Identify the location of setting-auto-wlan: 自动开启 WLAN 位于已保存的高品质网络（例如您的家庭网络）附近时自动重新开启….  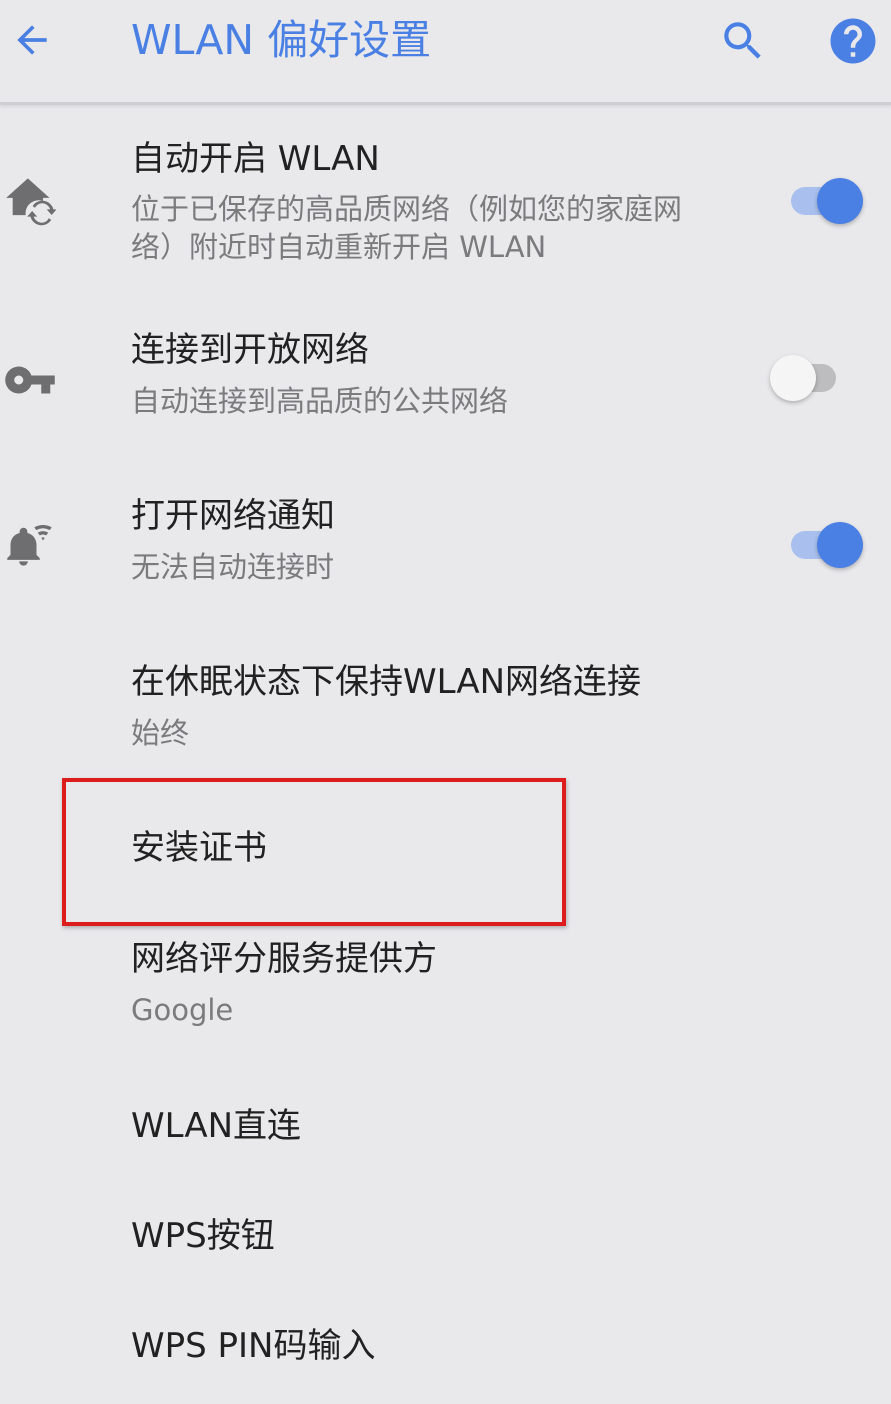
(445, 203).